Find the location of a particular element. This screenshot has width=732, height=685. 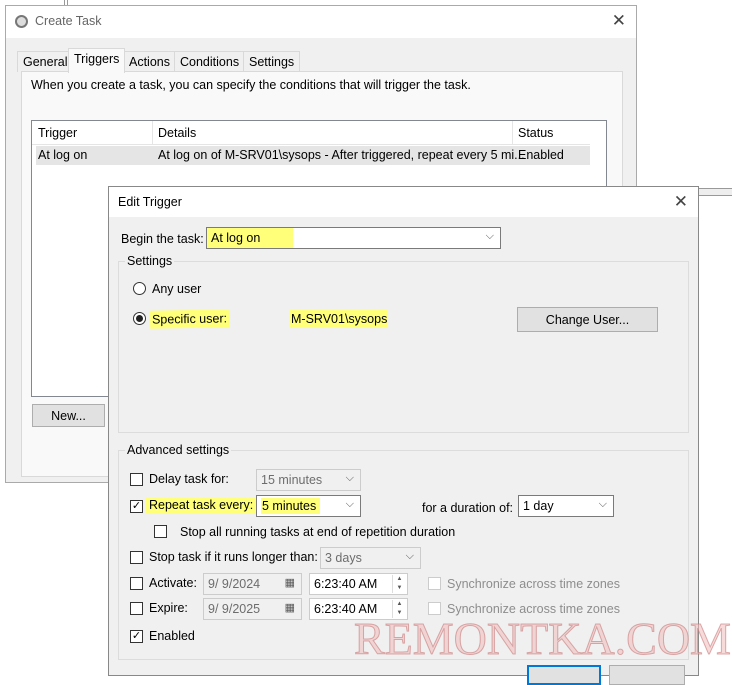

column-status: Status is located at coordinates (535, 133).